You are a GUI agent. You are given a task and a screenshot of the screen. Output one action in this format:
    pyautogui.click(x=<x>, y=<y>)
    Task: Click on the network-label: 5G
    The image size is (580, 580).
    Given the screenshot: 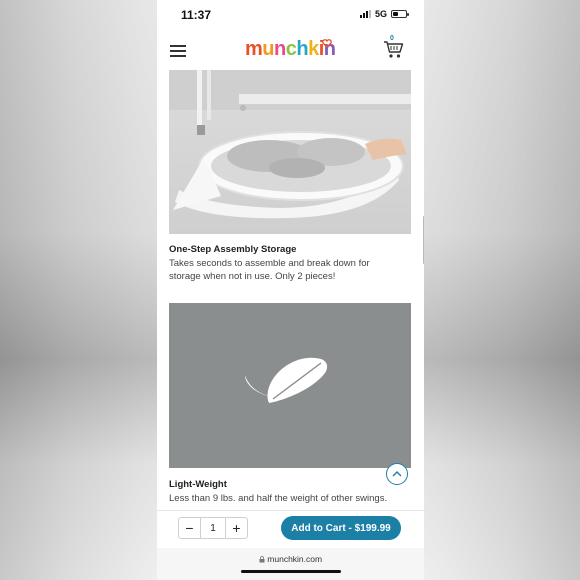 What is the action you would take?
    pyautogui.click(x=380, y=14)
    